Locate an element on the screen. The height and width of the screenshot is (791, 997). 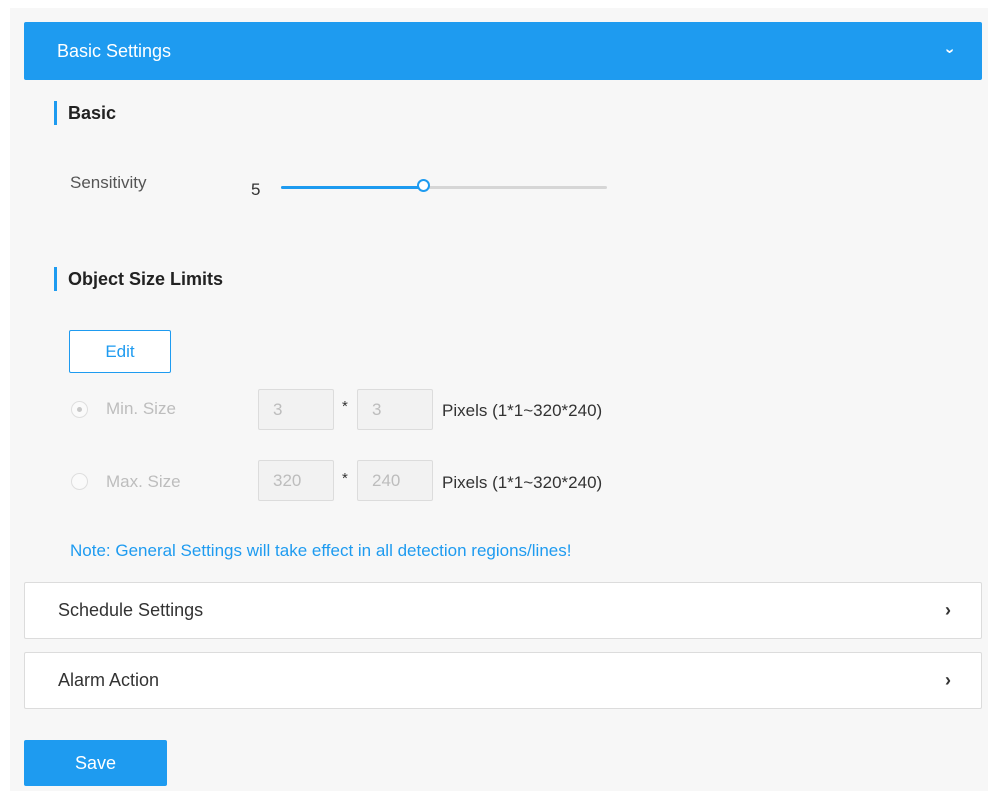
accordion-schedule-settings-label: Schedule Settings is located at coordinates (131, 610).